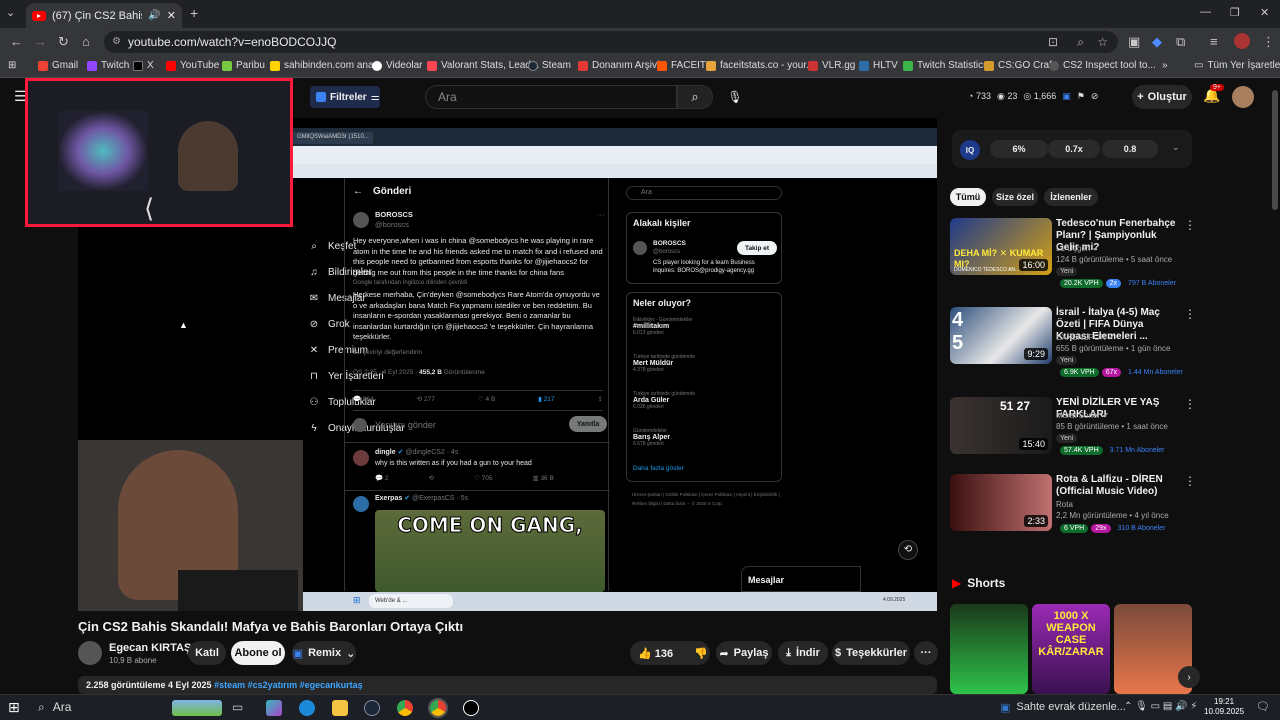 The width and height of the screenshot is (1280, 720). I want to click on subscribe-button: Abone ol, so click(258, 653).